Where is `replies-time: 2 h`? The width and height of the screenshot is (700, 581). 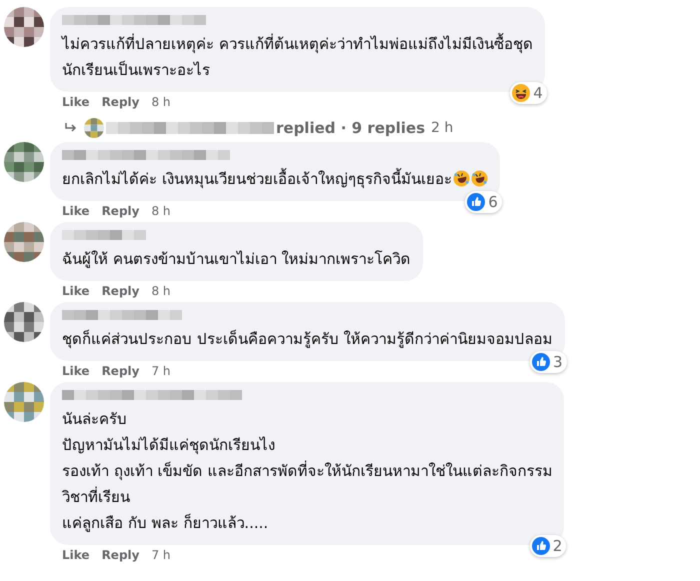
replies-time: 2 h is located at coordinates (442, 128).